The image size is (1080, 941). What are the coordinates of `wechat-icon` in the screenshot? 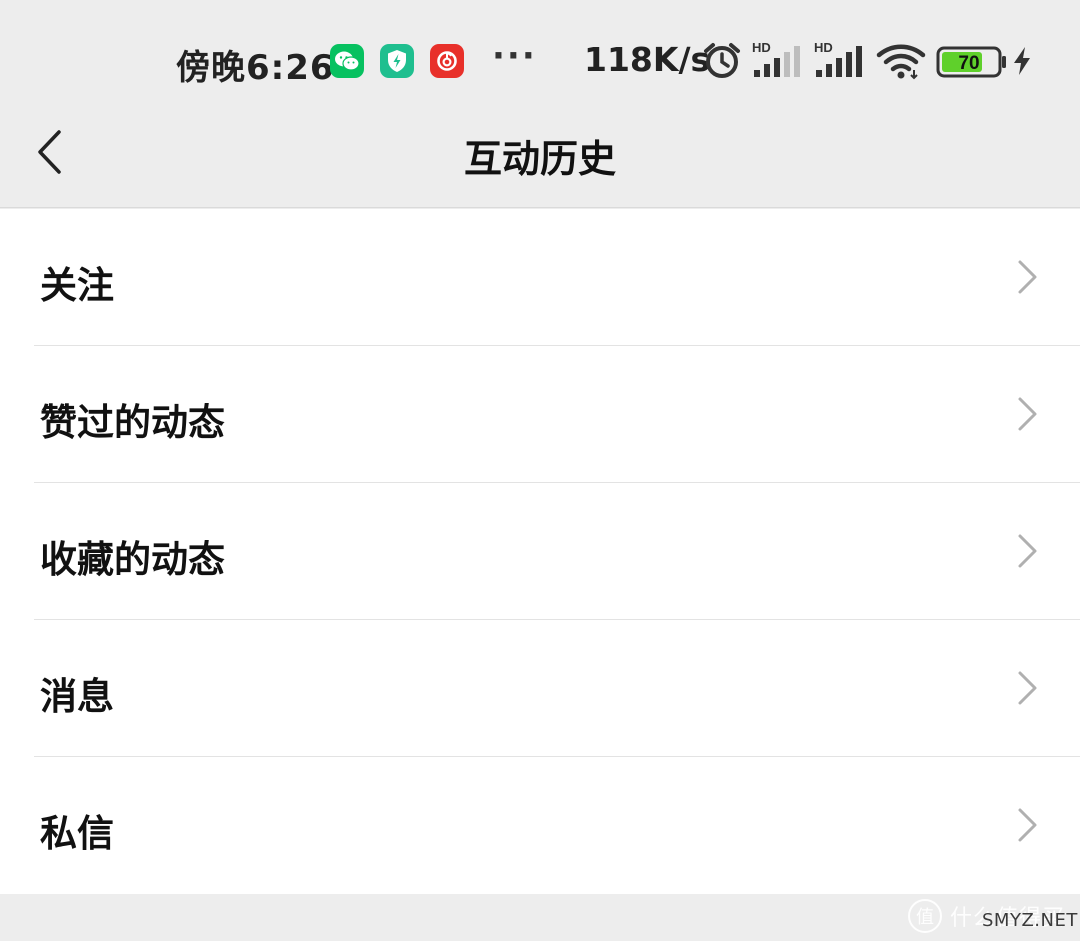 It's located at (347, 61).